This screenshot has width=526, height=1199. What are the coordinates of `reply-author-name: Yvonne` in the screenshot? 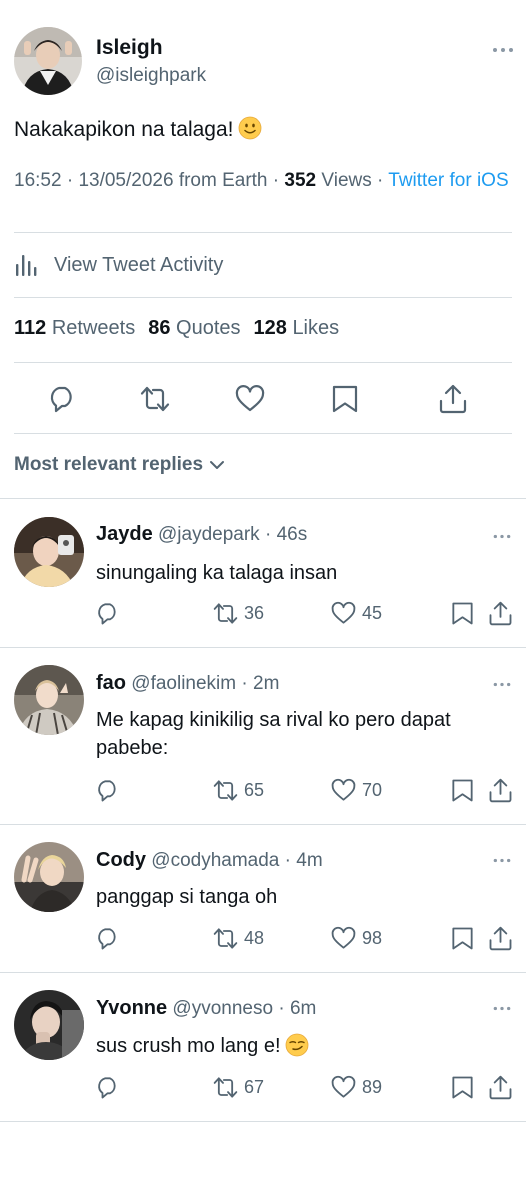 It's located at (131, 1008).